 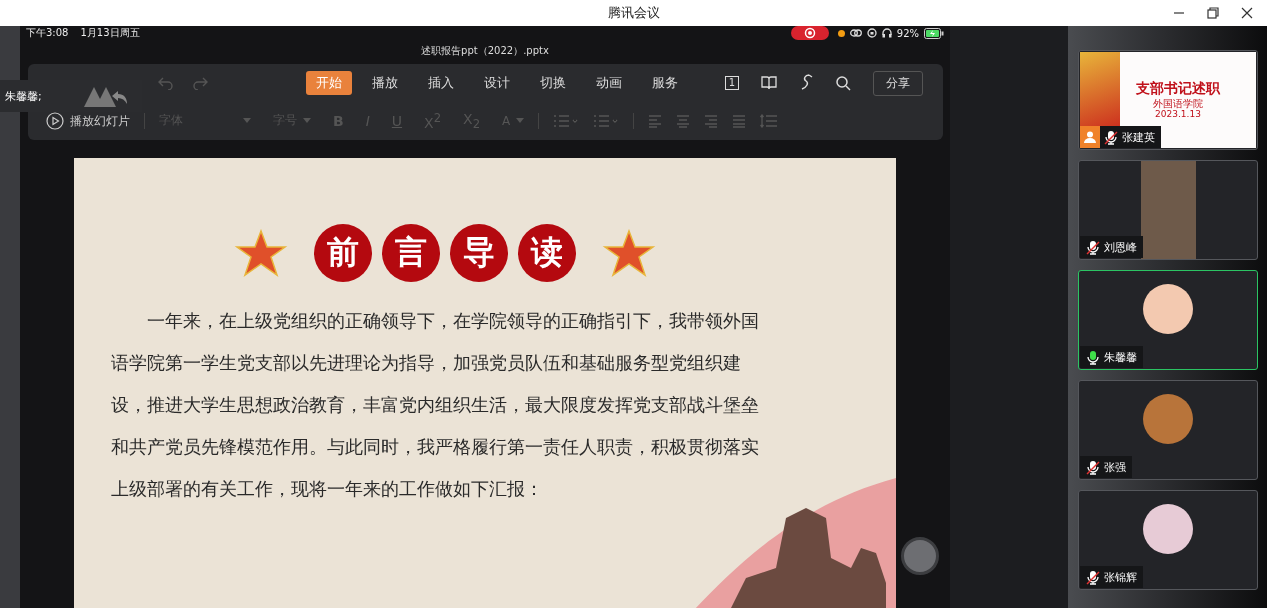 What do you see at coordinates (898, 83) in the screenshot?
I see `share-button: 分享` at bounding box center [898, 83].